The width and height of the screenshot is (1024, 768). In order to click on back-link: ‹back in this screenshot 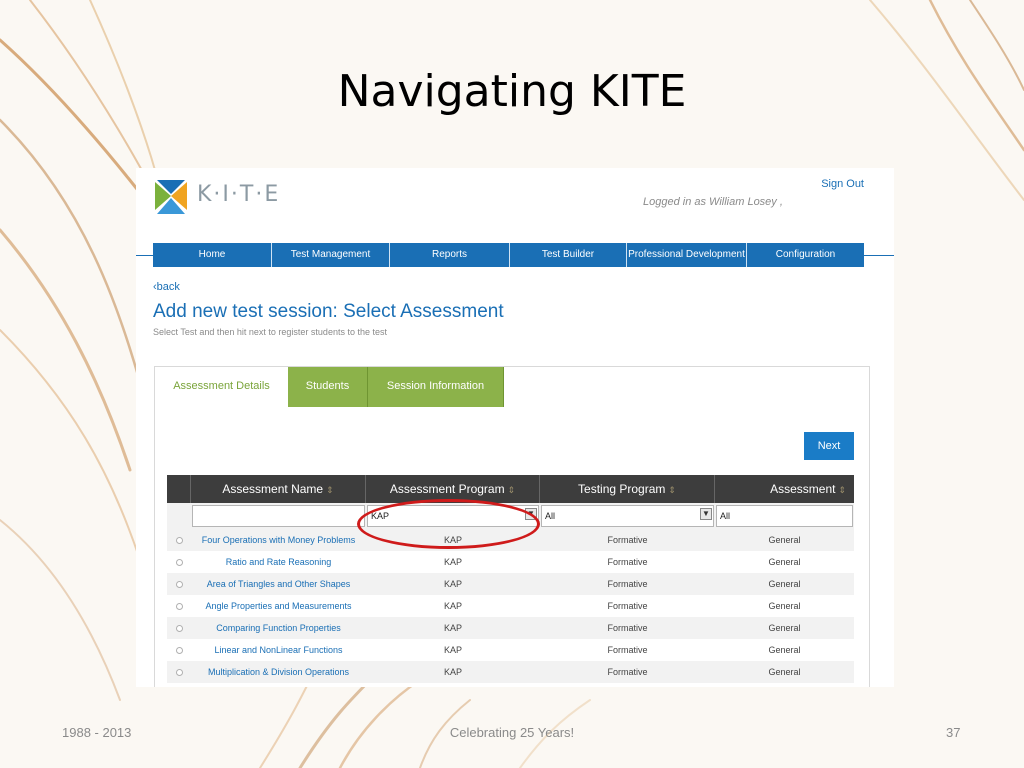, I will do `click(166, 287)`.